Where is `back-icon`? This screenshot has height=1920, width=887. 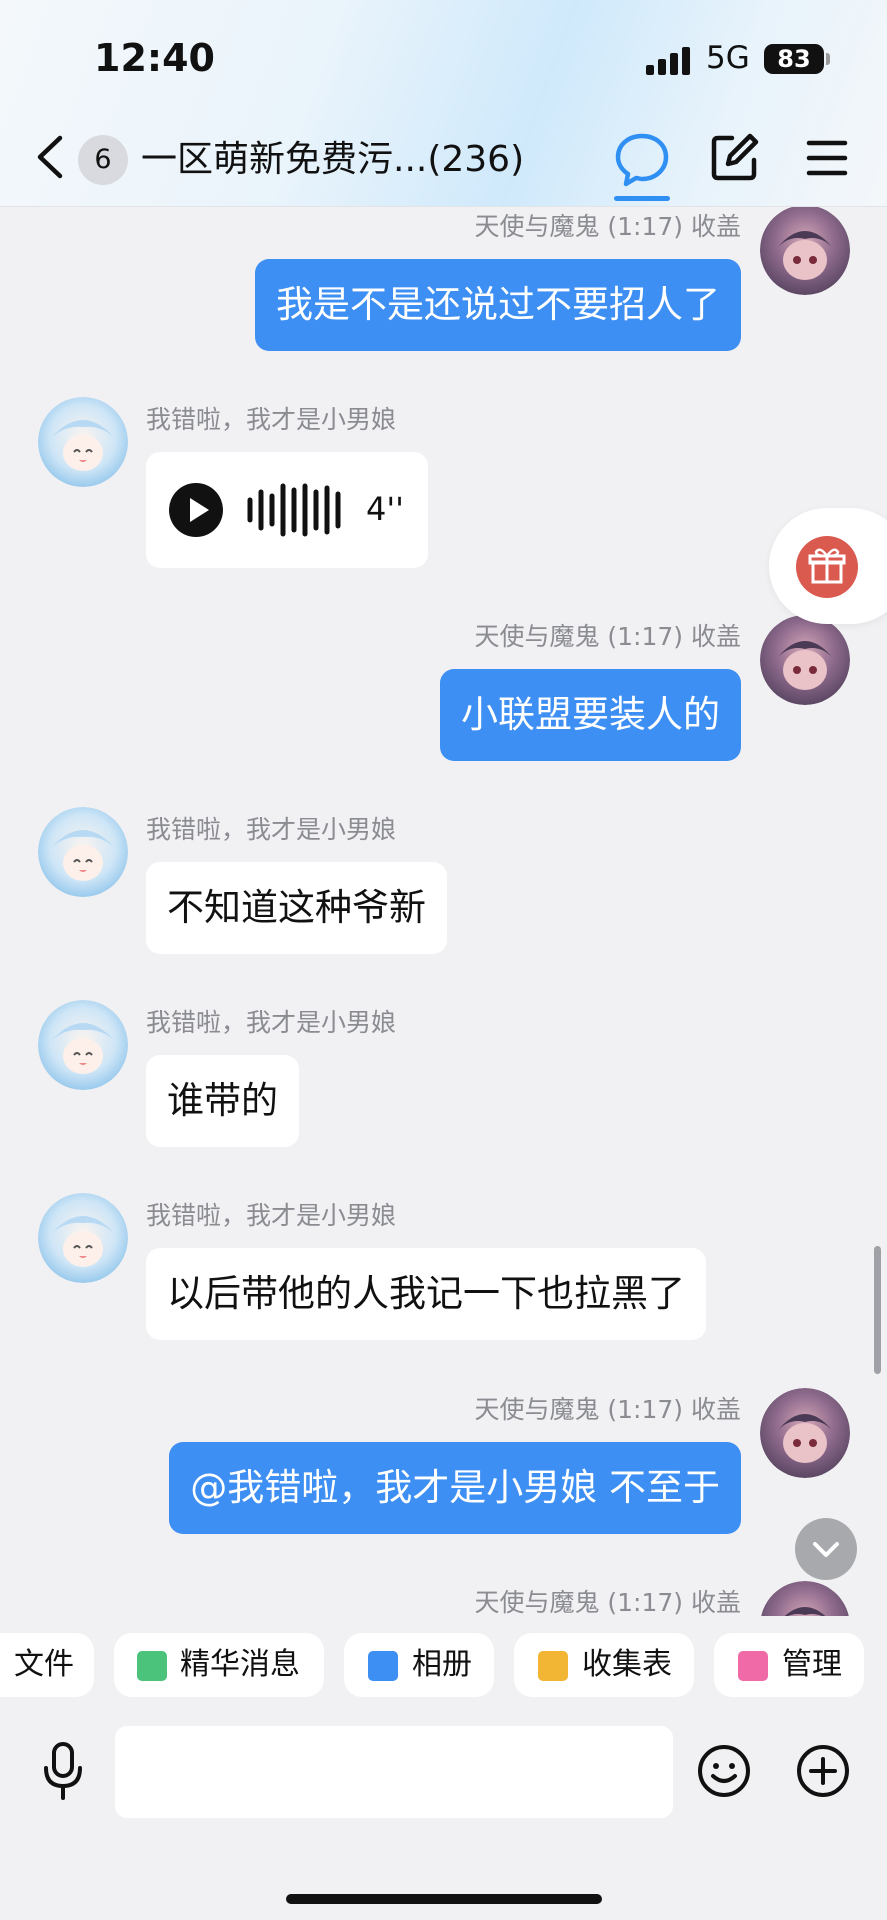
back-icon is located at coordinates (50, 157).